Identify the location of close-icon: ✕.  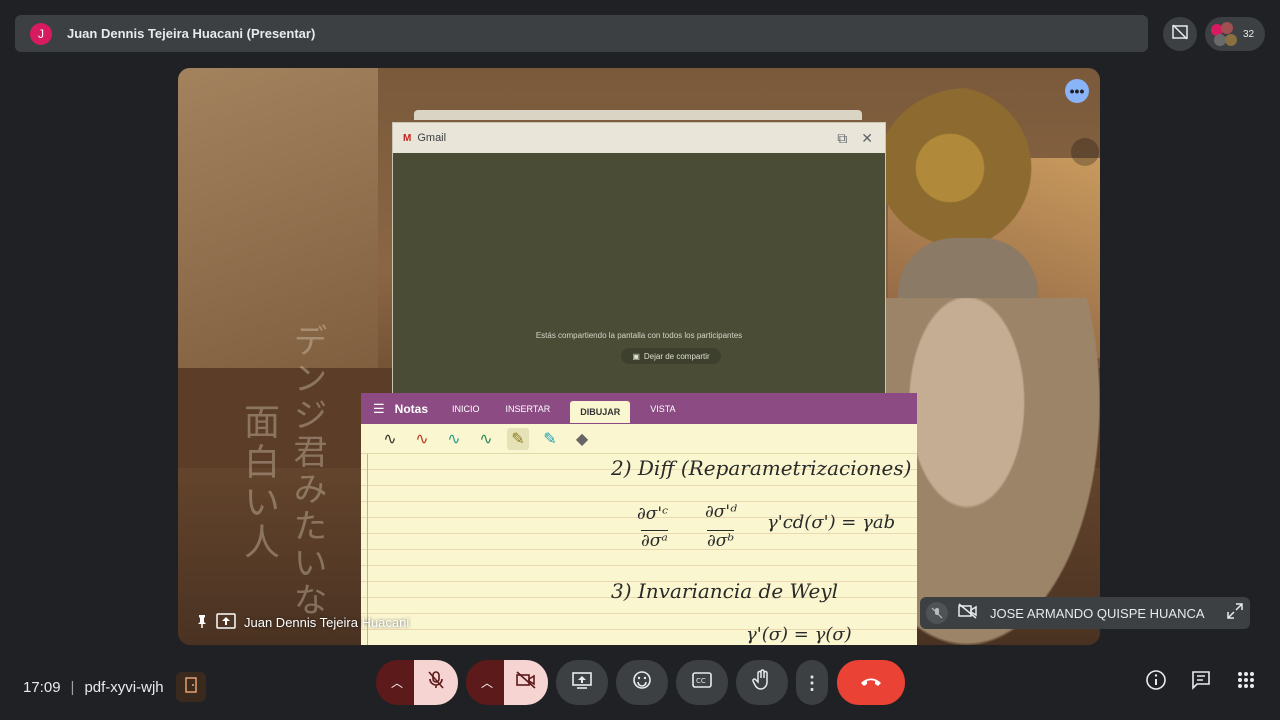
(867, 138).